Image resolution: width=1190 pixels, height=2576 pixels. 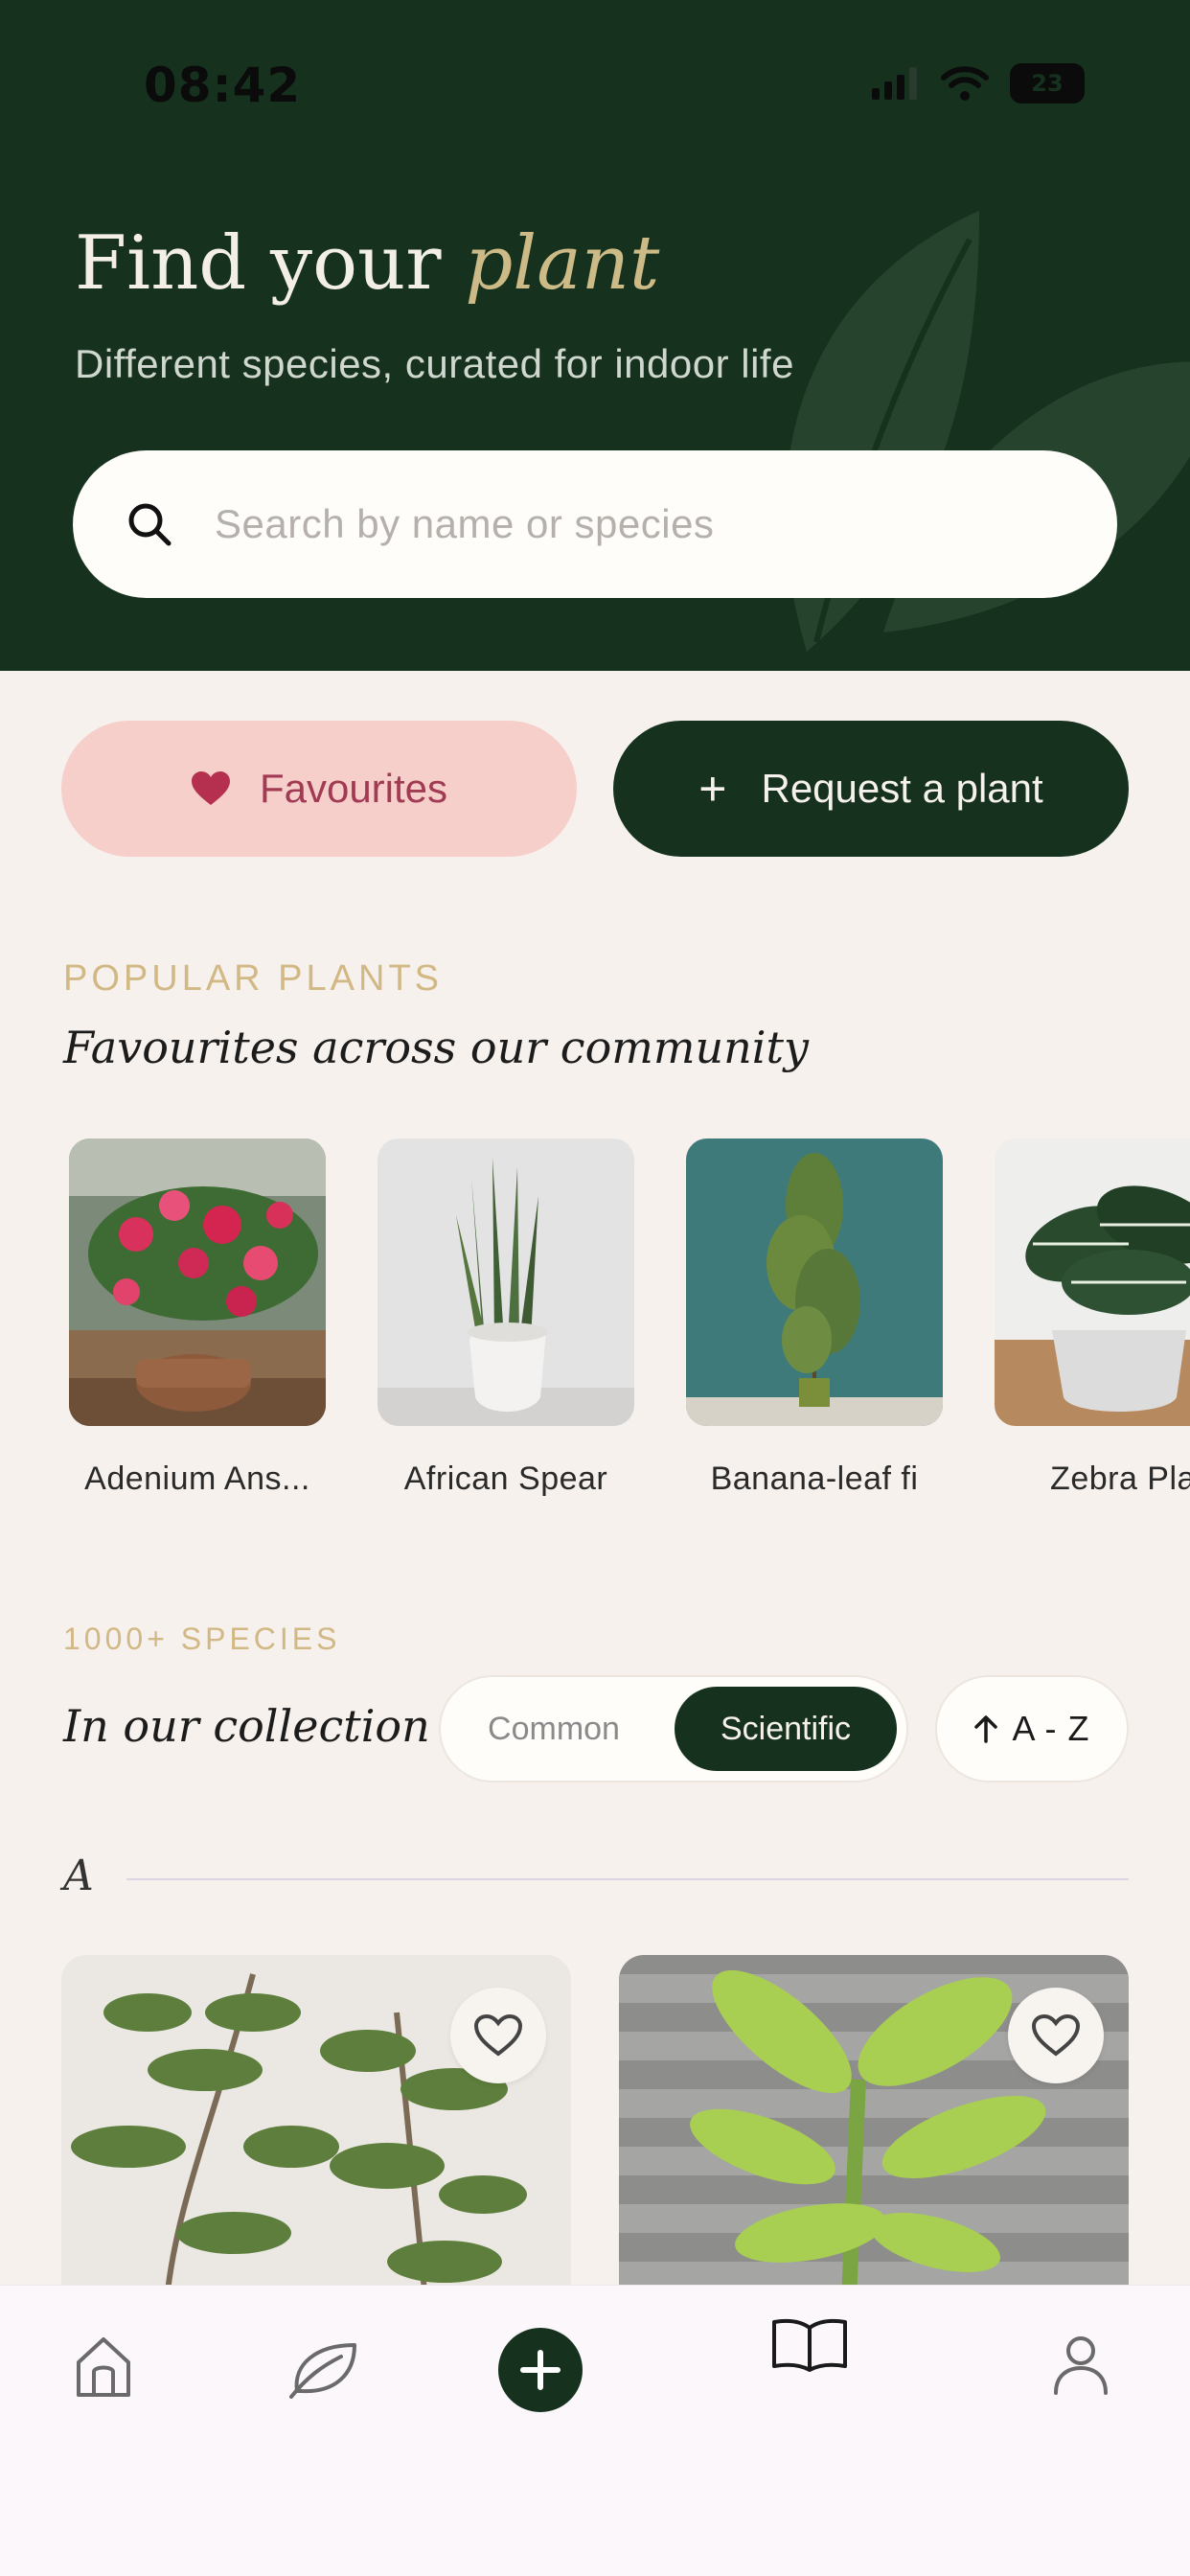 What do you see at coordinates (562, 263) in the screenshot?
I see `page-title-accent: plant` at bounding box center [562, 263].